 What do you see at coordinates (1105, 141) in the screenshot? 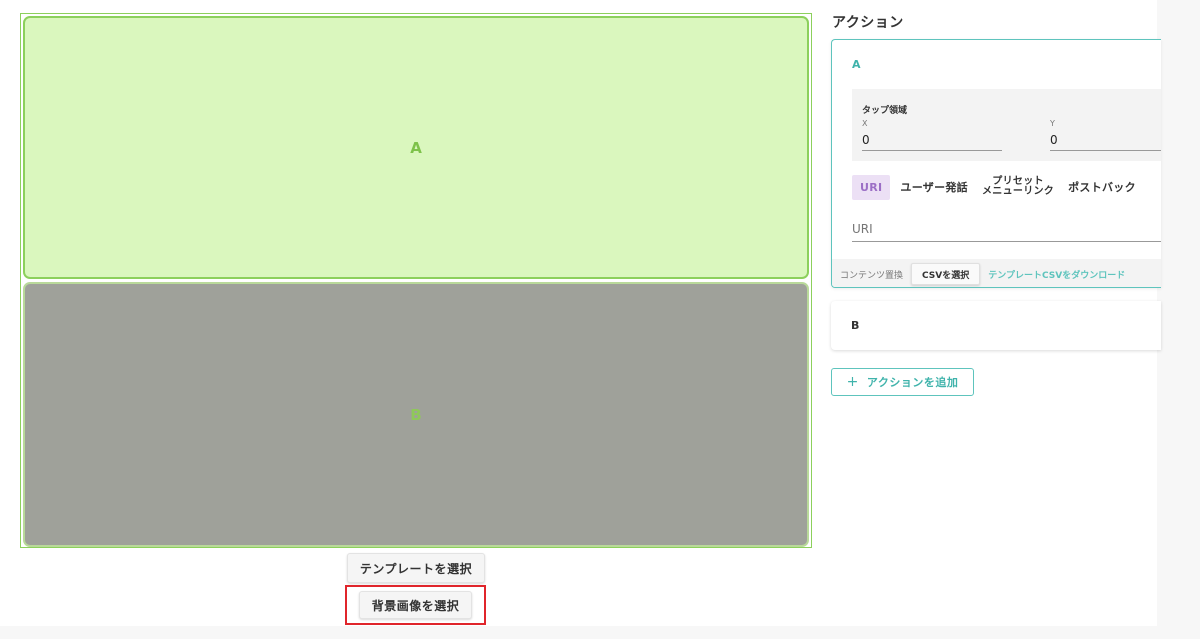
I see `y-input` at bounding box center [1105, 141].